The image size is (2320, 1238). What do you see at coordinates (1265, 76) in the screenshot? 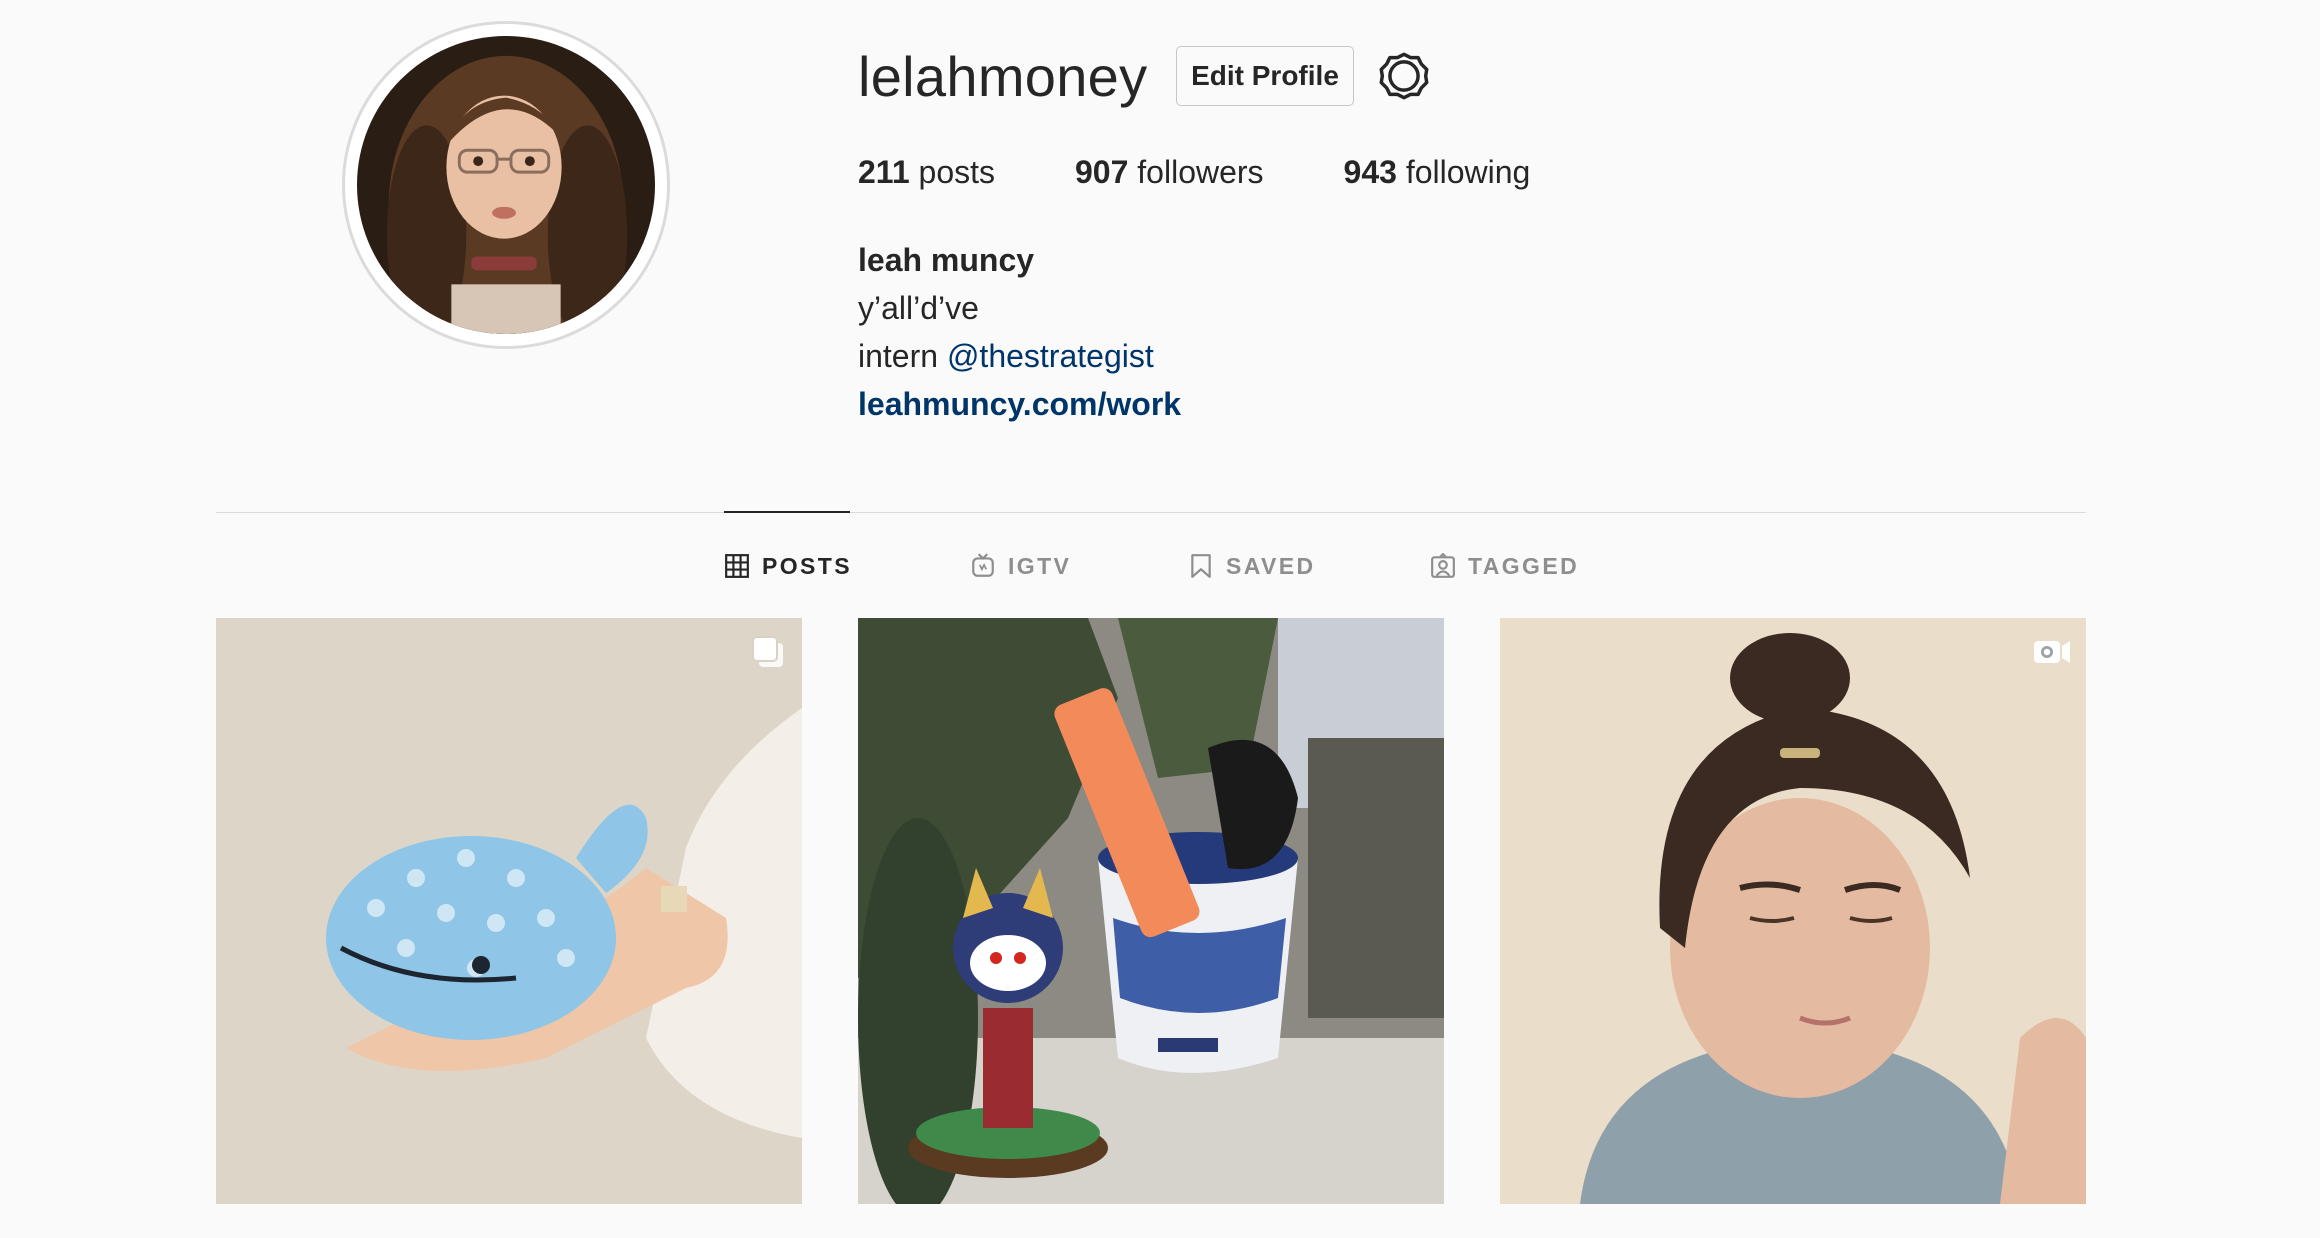
I see `edit-profile-button: Edit Profile` at bounding box center [1265, 76].